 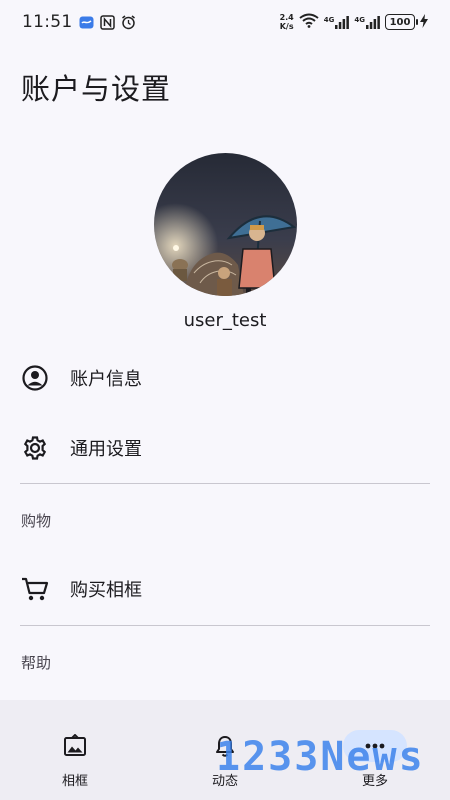 What do you see at coordinates (86, 22) in the screenshot?
I see `app-notification-icon` at bounding box center [86, 22].